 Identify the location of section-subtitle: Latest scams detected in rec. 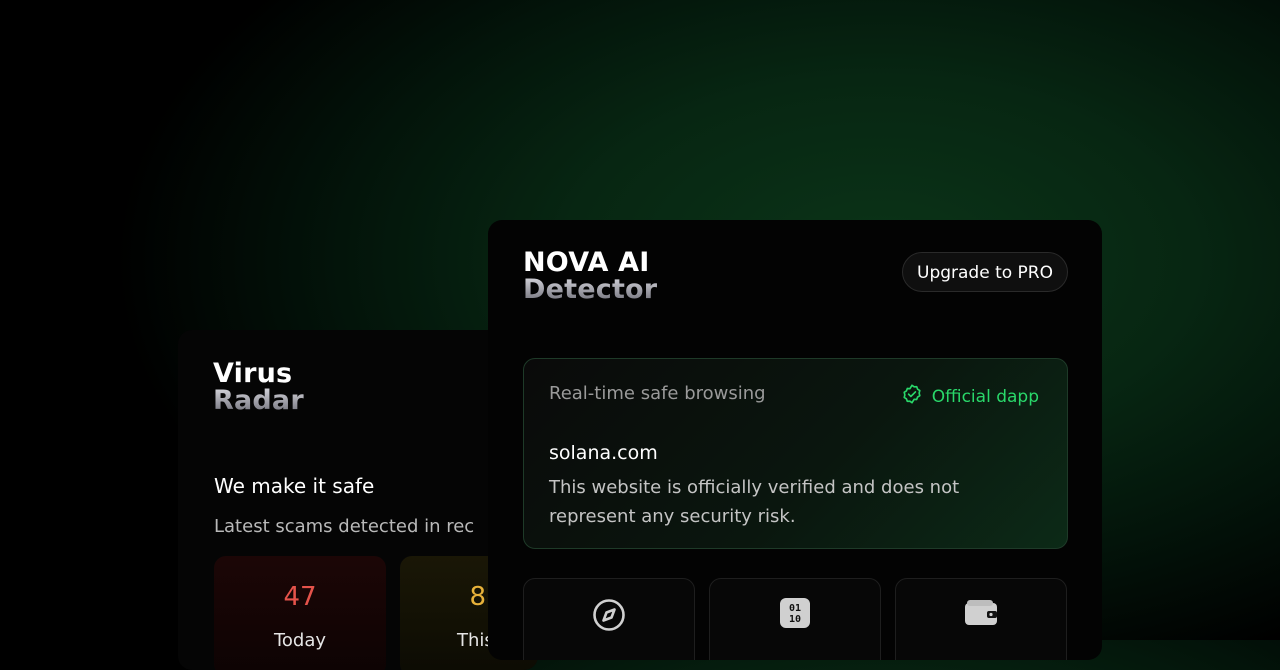
(344, 526).